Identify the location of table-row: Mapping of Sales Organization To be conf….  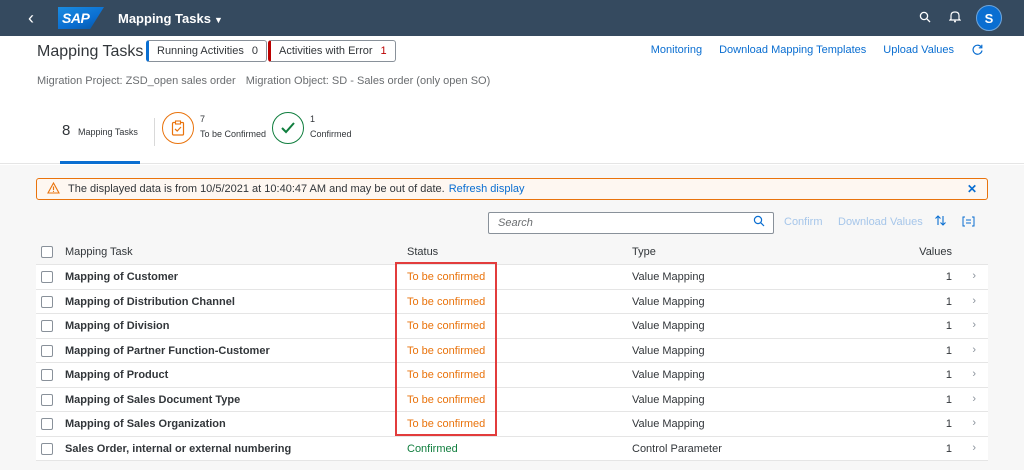
(512, 424).